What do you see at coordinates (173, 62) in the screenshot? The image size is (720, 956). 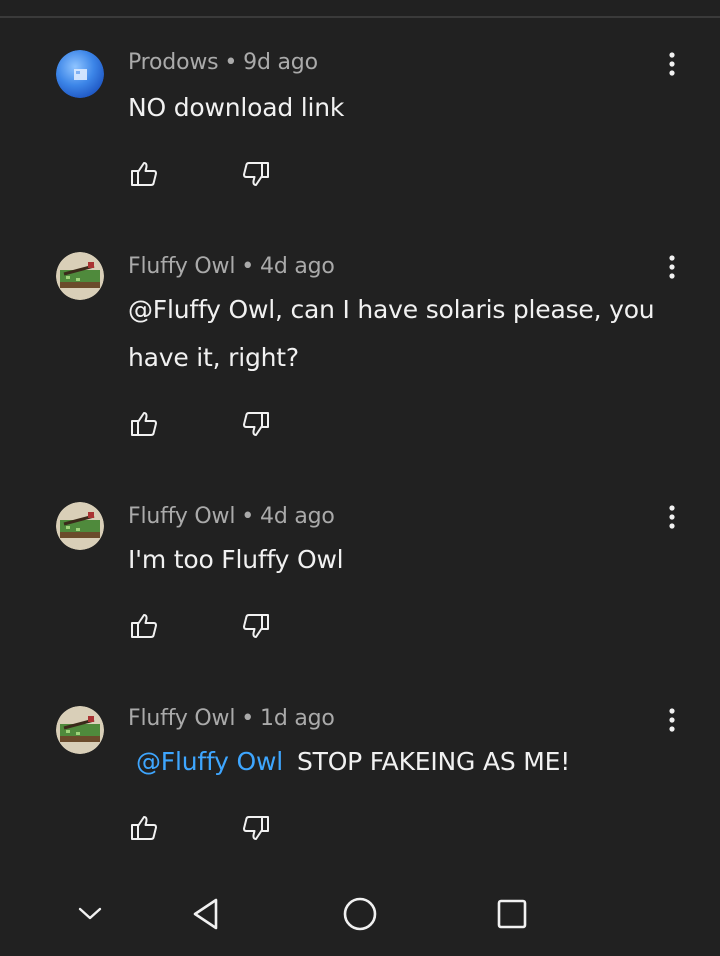 I see `comment-author: Prodows` at bounding box center [173, 62].